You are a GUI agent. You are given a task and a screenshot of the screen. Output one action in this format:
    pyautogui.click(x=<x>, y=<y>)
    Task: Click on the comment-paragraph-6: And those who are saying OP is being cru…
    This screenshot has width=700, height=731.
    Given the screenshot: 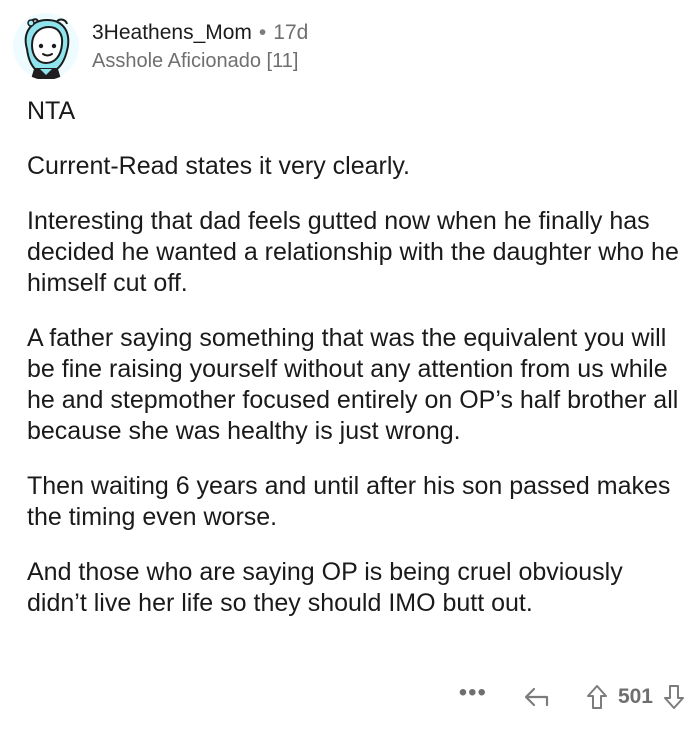 What is the action you would take?
    pyautogui.click(x=325, y=587)
    